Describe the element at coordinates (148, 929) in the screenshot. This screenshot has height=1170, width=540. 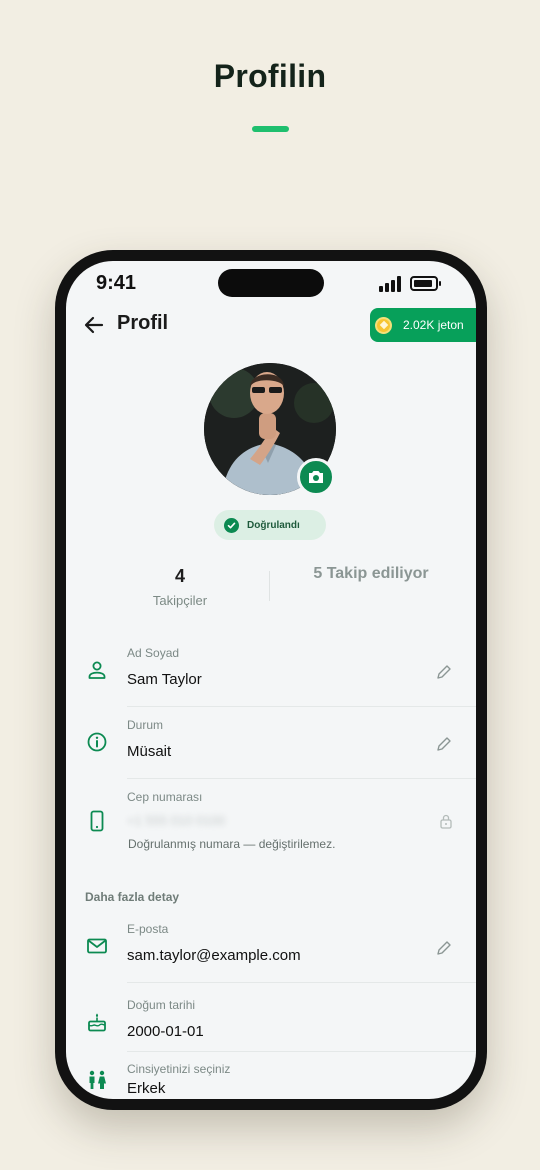
I see `email-label: E-posta` at that location.